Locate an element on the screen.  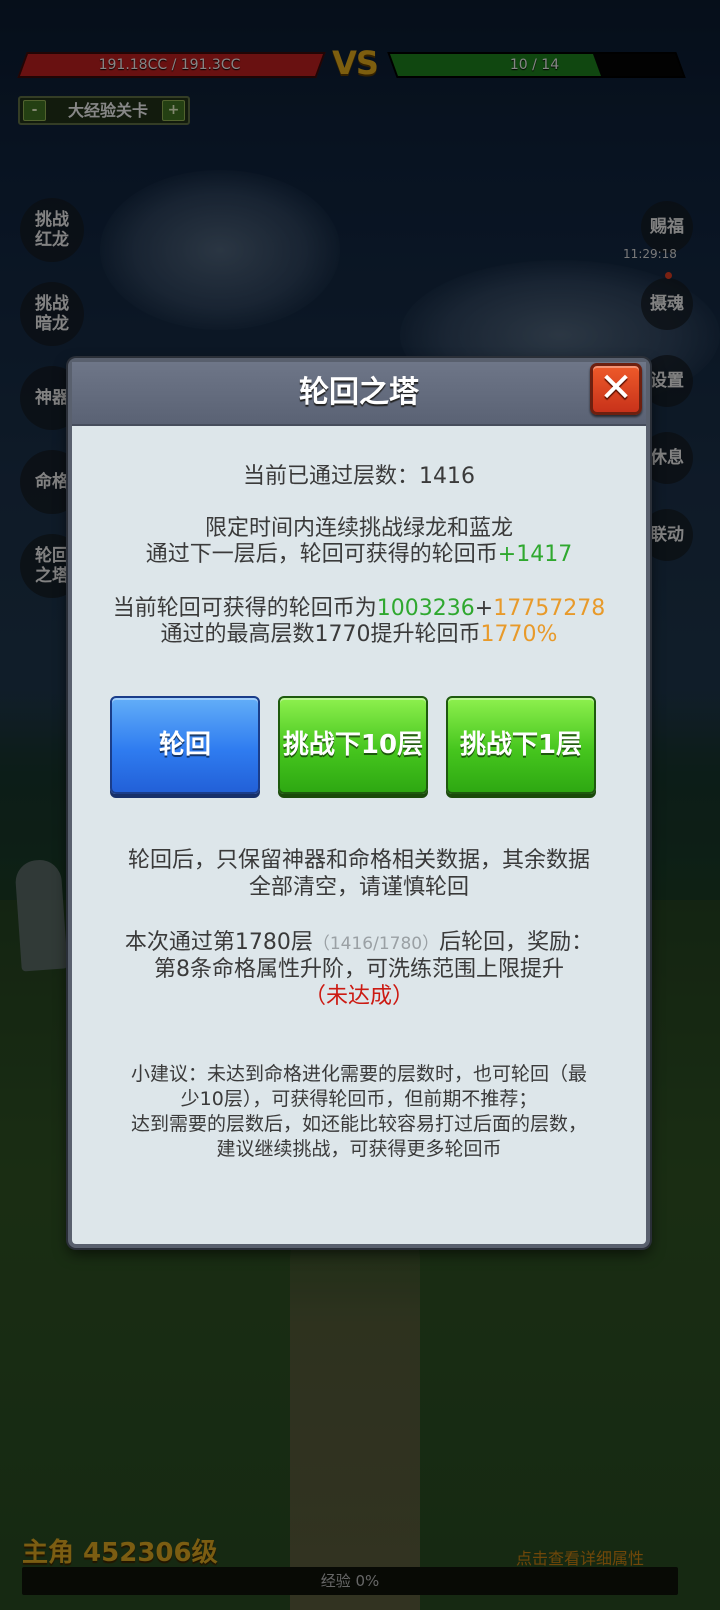
tip-line-4: 建议继续挑战，可获得更多轮回币 is located at coordinates (359, 1149).